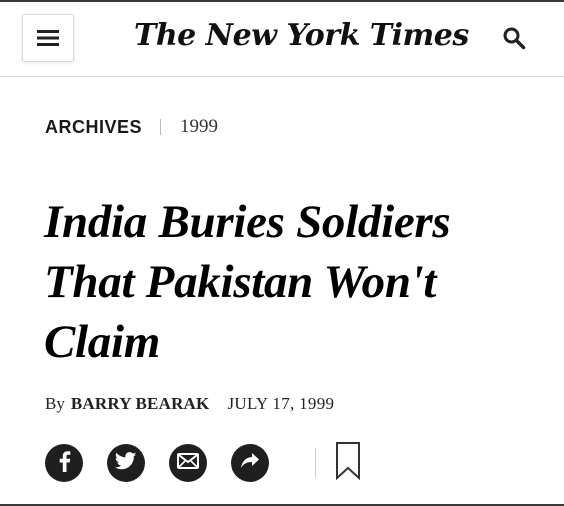 This screenshot has height=506, width=564. I want to click on share-tools, so click(203, 463).